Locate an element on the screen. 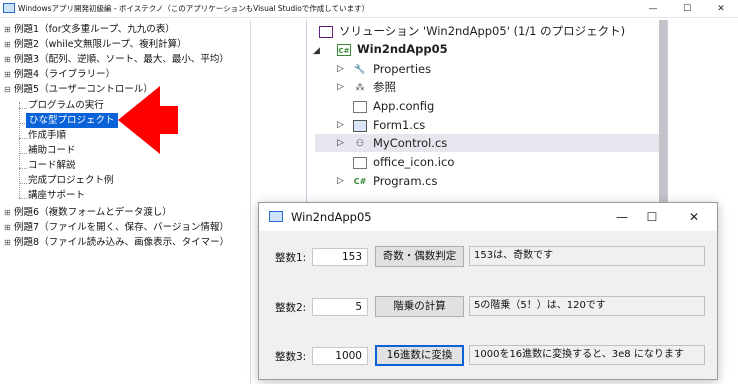 The image size is (738, 384). project-node: C# Win2ndApp05 is located at coordinates (392, 49).